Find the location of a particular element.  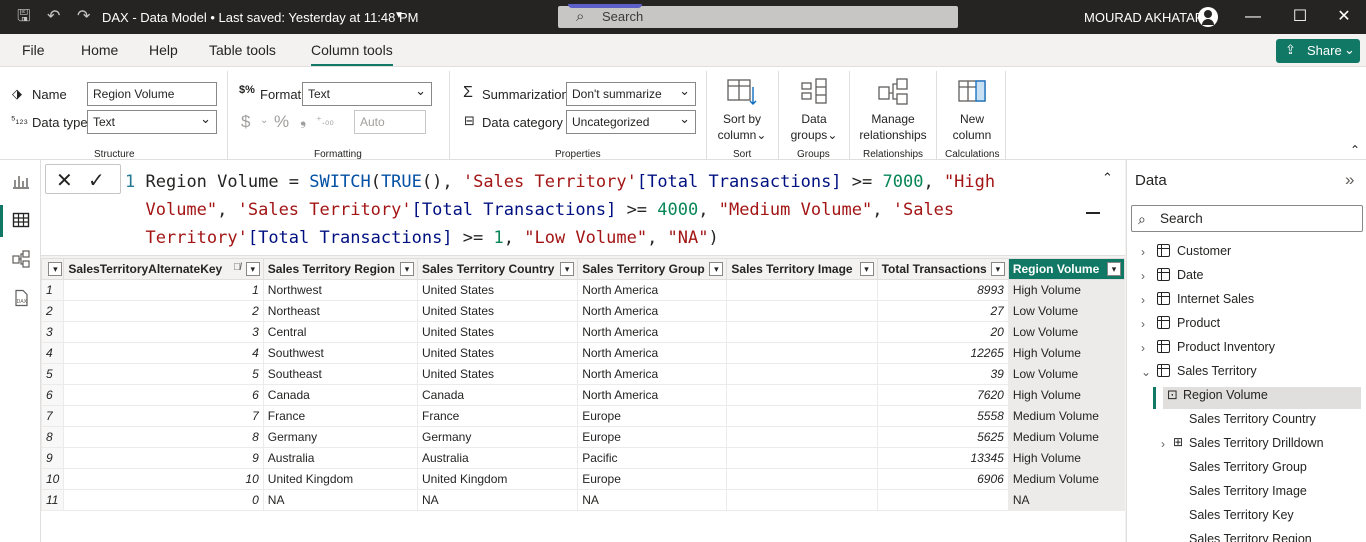

region-cell: Northeast is located at coordinates (340, 311).